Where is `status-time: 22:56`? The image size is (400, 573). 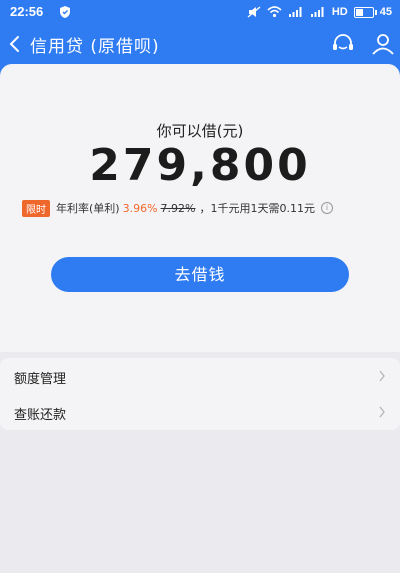
status-time: 22:56 is located at coordinates (27, 11).